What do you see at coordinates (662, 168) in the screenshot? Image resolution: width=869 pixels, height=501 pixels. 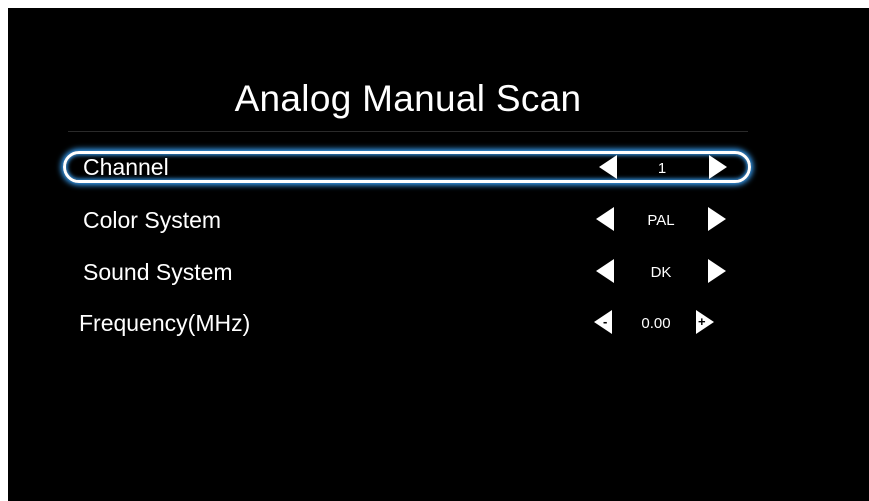 I see `channel-value: 1` at bounding box center [662, 168].